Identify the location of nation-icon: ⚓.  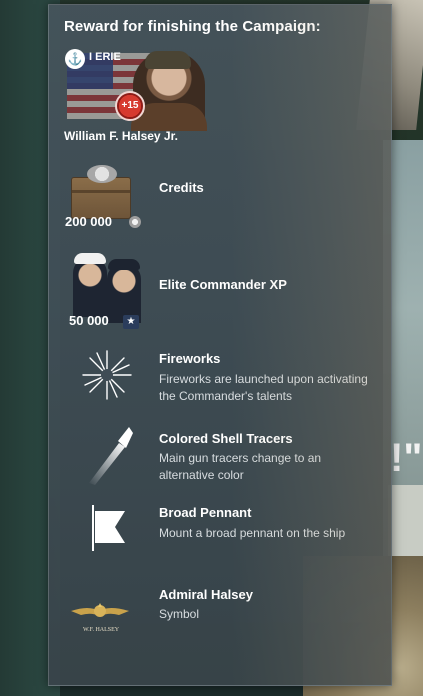
(75, 59).